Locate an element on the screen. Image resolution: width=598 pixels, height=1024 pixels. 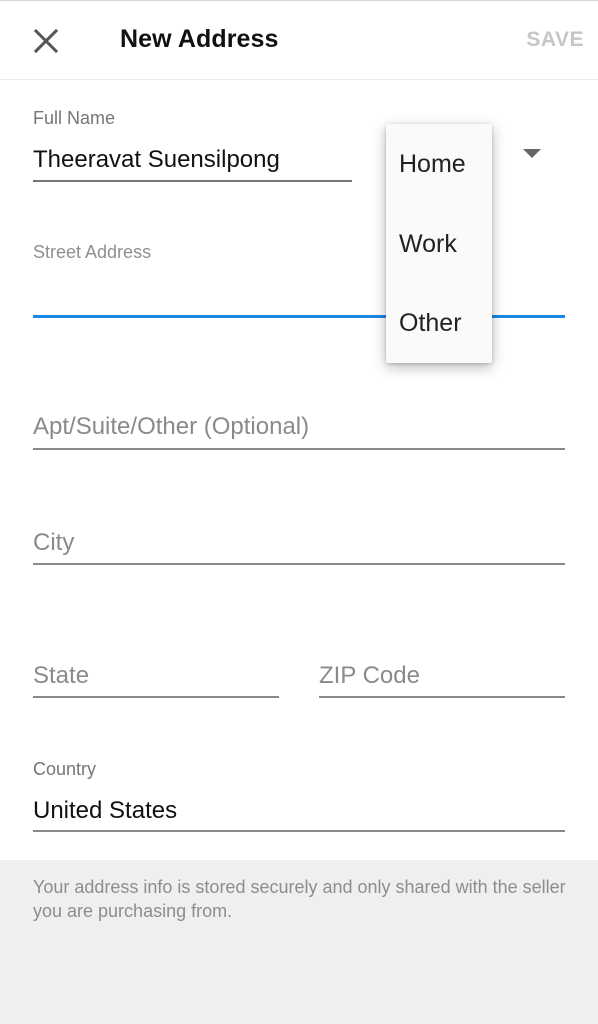
full-name-value: Theeravat Suensilpong is located at coordinates (156, 159).